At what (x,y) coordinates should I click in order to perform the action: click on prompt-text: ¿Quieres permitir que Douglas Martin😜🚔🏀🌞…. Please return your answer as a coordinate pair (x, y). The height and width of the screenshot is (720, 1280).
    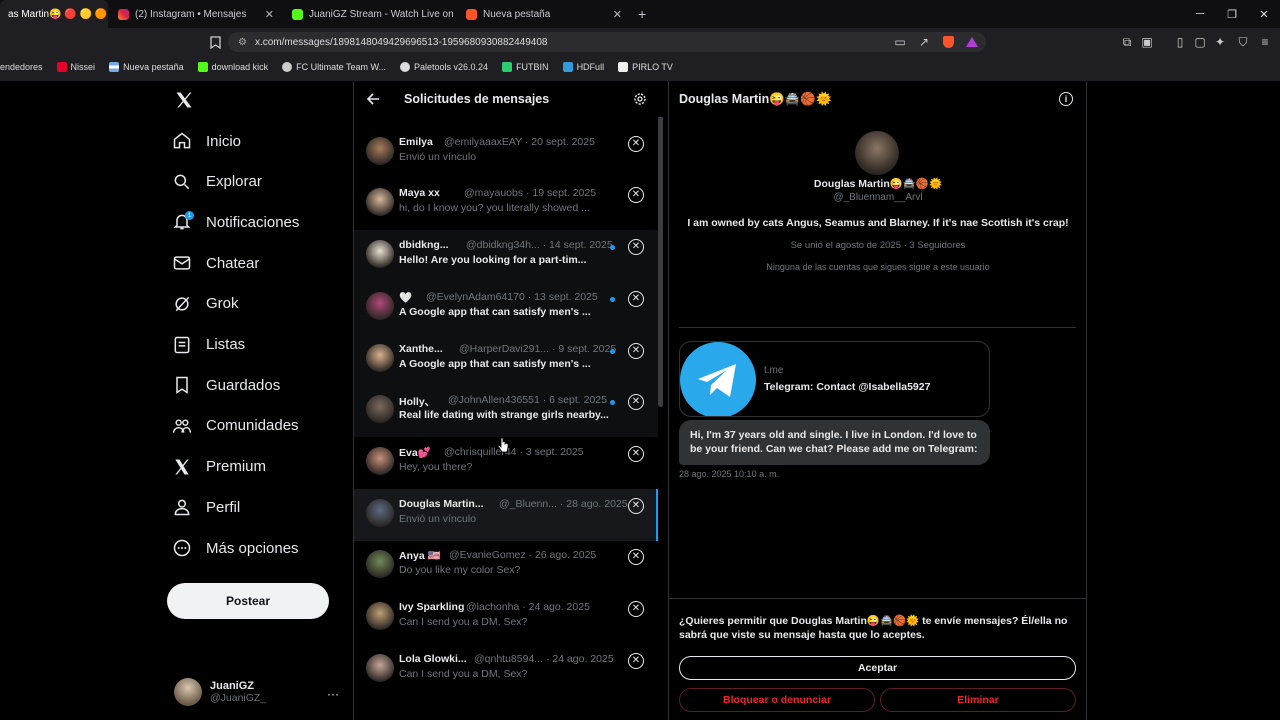
    Looking at the image, I should click on (873, 628).